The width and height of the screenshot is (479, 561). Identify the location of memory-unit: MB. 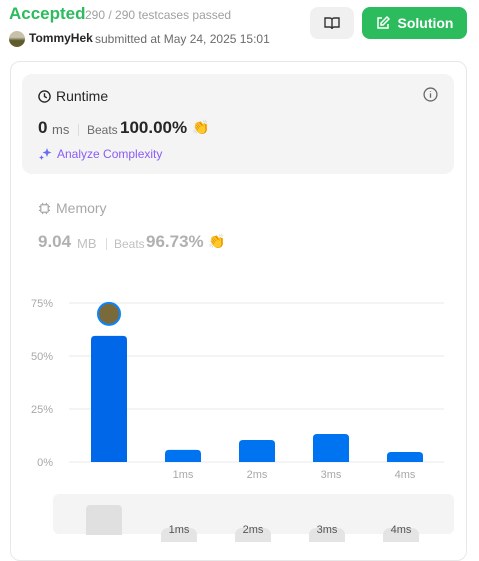
(87, 243).